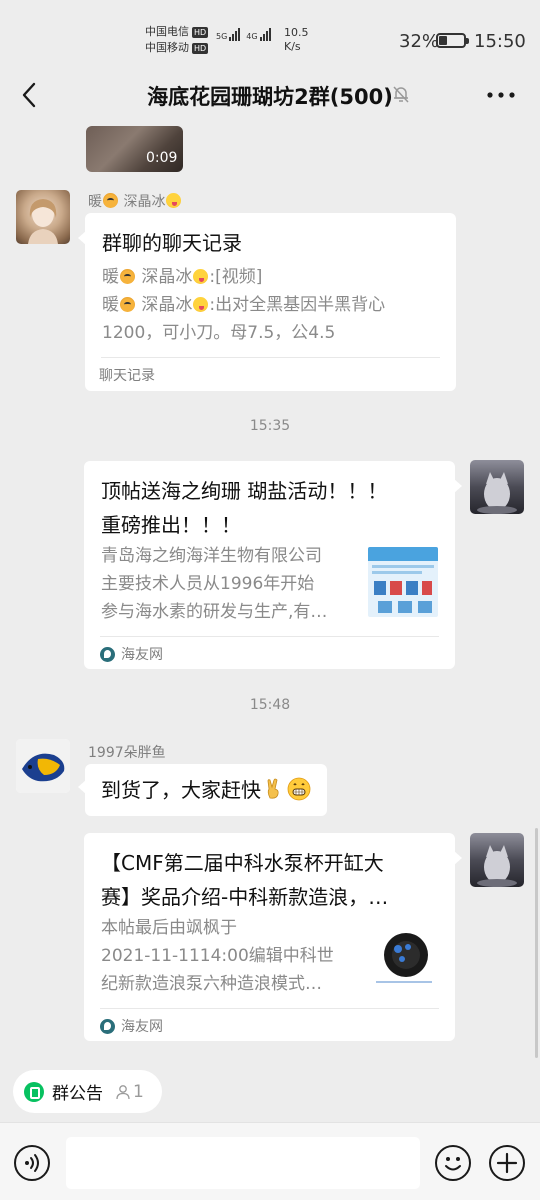 The height and width of the screenshot is (1200, 540). I want to click on status-bar: 中国电信 HD 中国移动 HD 5G 4G 10.5 K/s 32% 15:50, so click(270, 40).